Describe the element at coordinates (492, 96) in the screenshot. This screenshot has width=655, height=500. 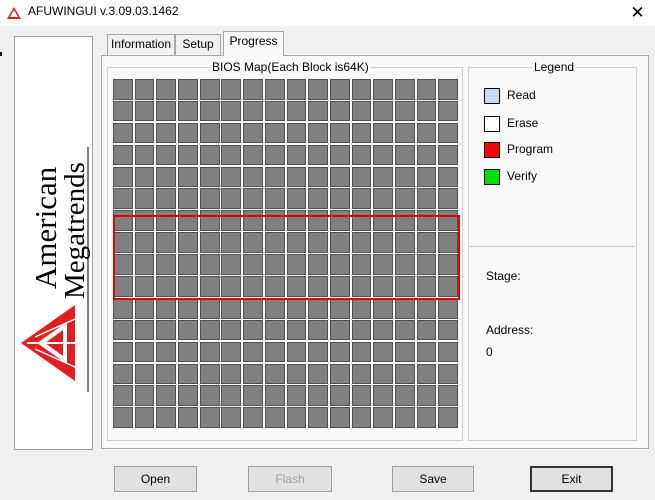
I see `legend-swatch-read` at that location.